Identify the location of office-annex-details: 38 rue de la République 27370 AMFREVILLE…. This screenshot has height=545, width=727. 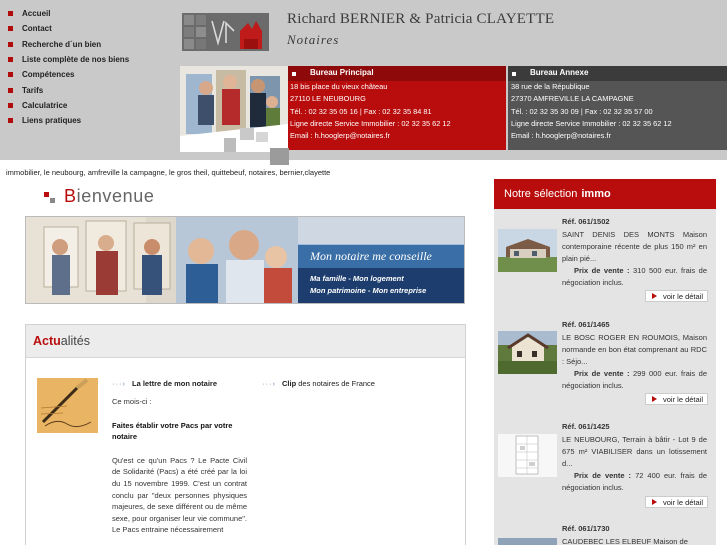
(617, 111).